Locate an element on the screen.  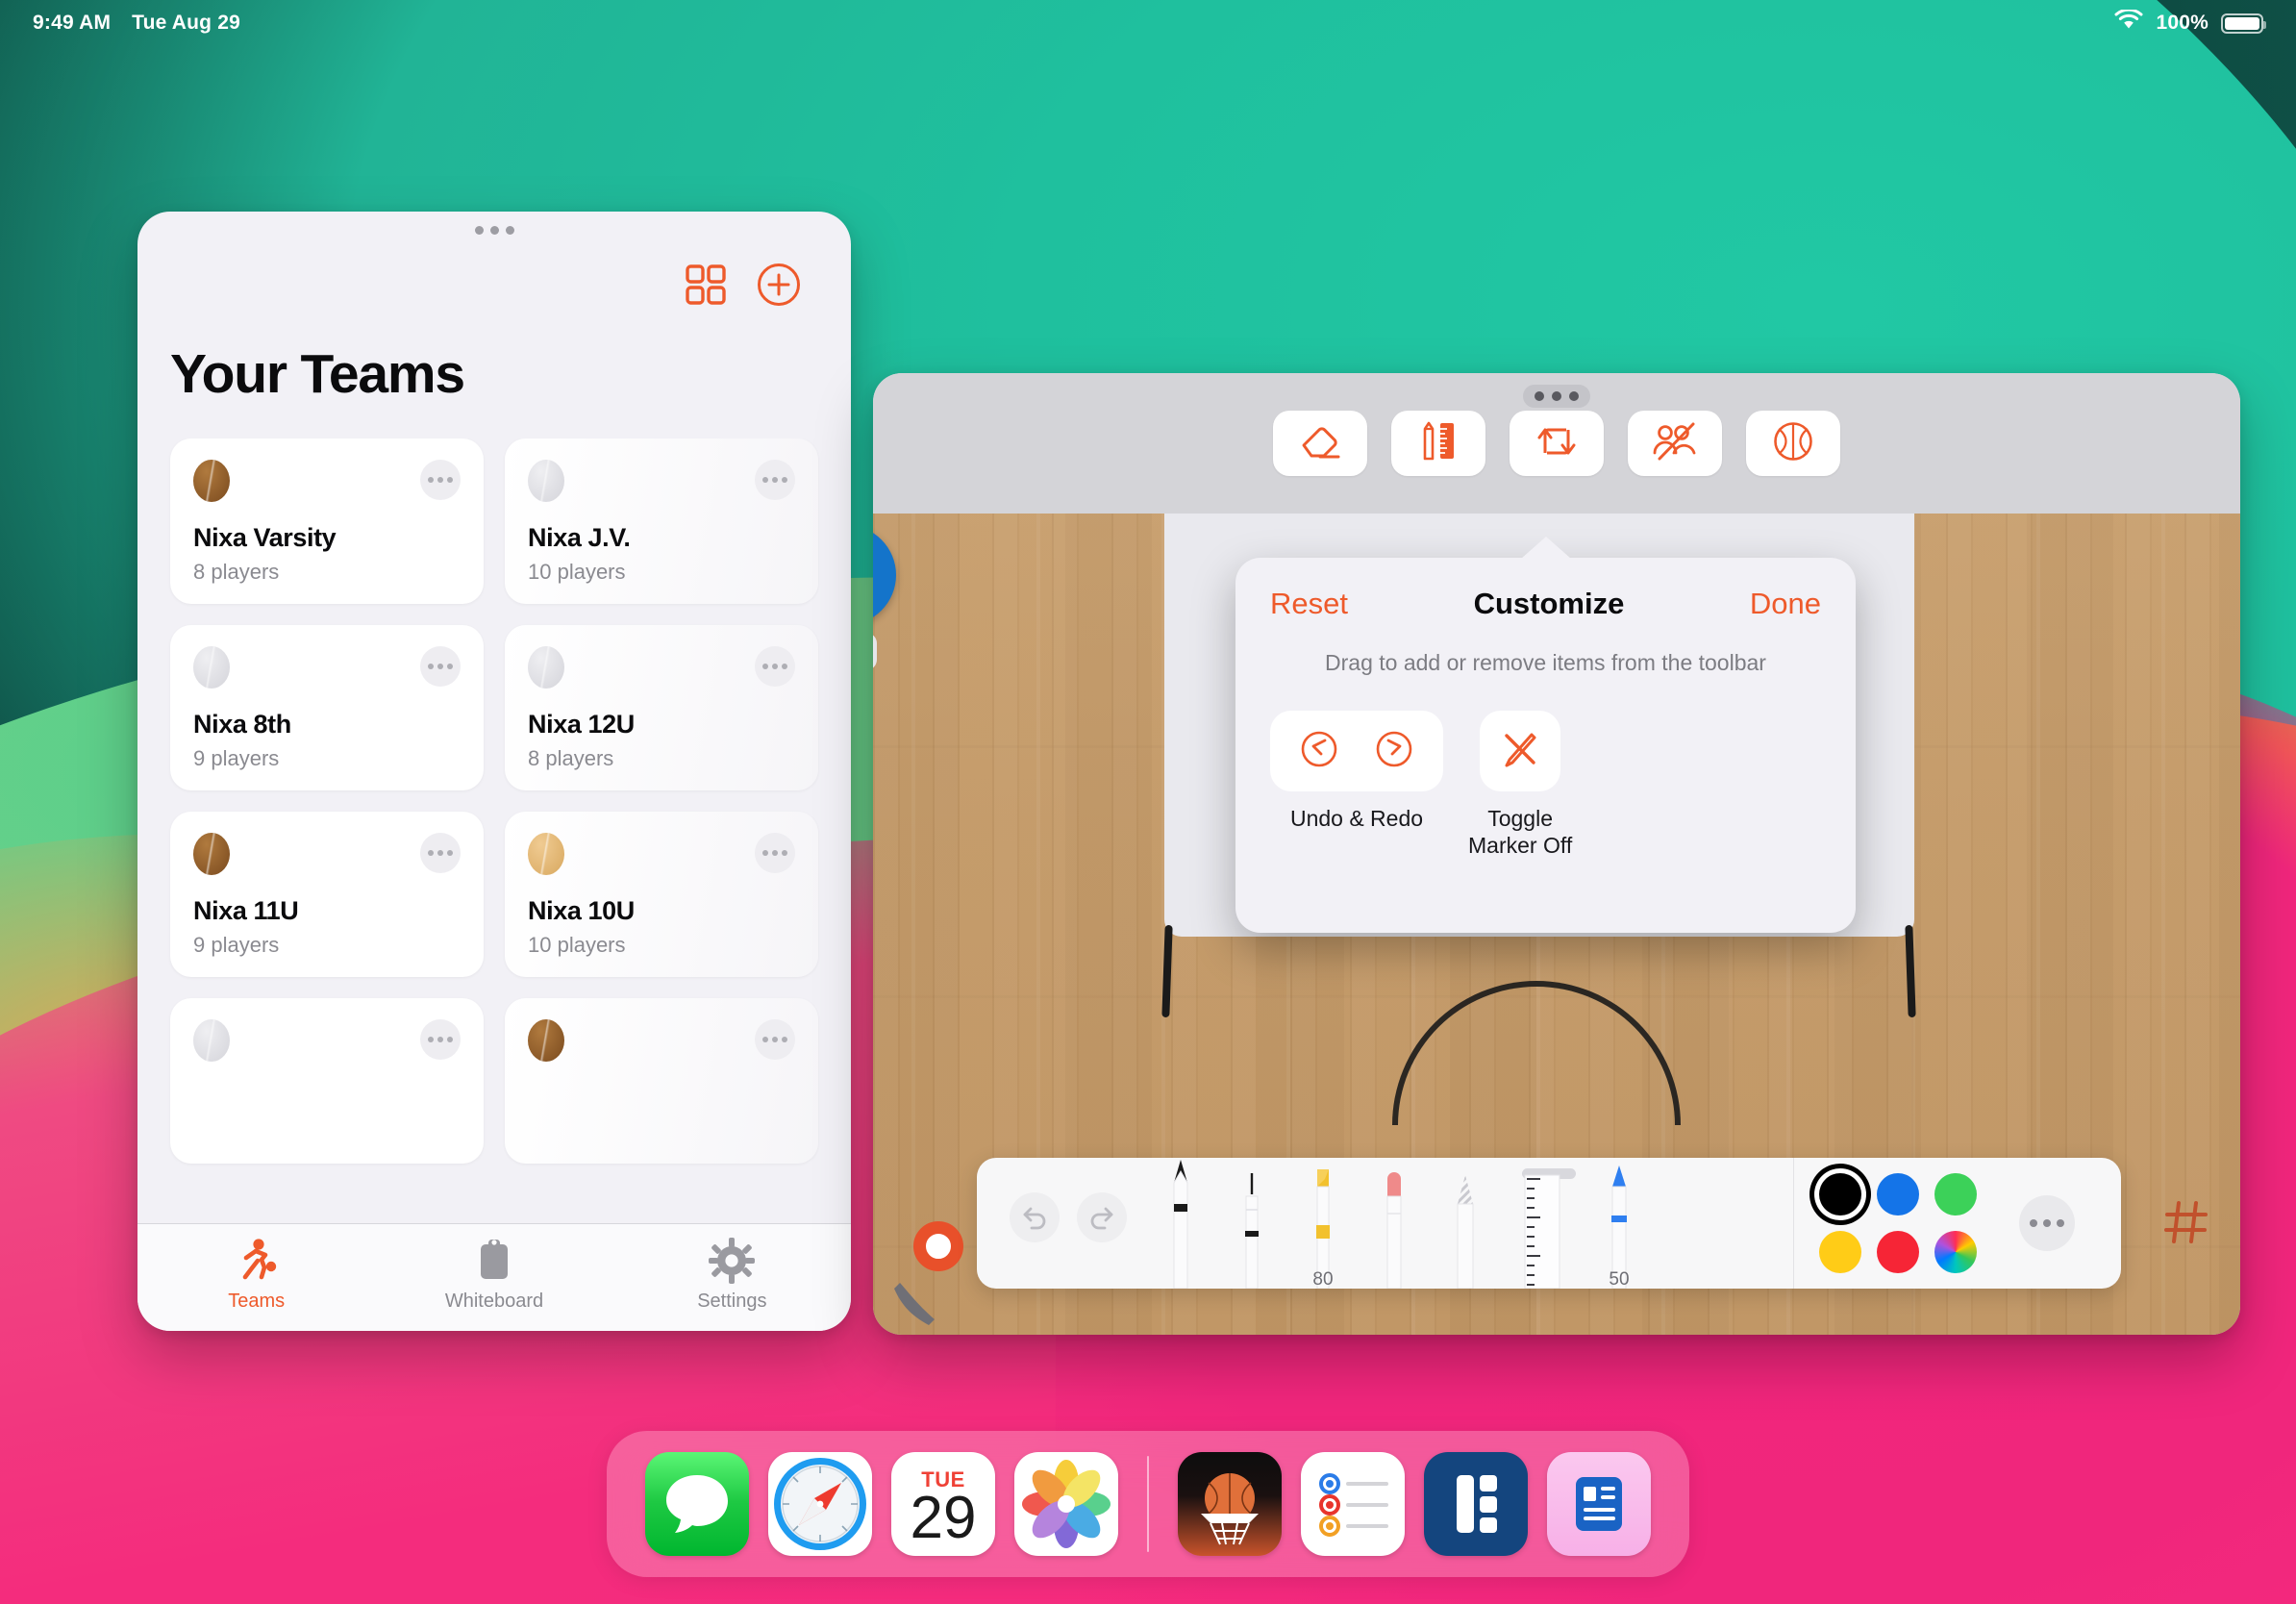
markup-palette: 80 50 is located at coordinates (1549, 1223).